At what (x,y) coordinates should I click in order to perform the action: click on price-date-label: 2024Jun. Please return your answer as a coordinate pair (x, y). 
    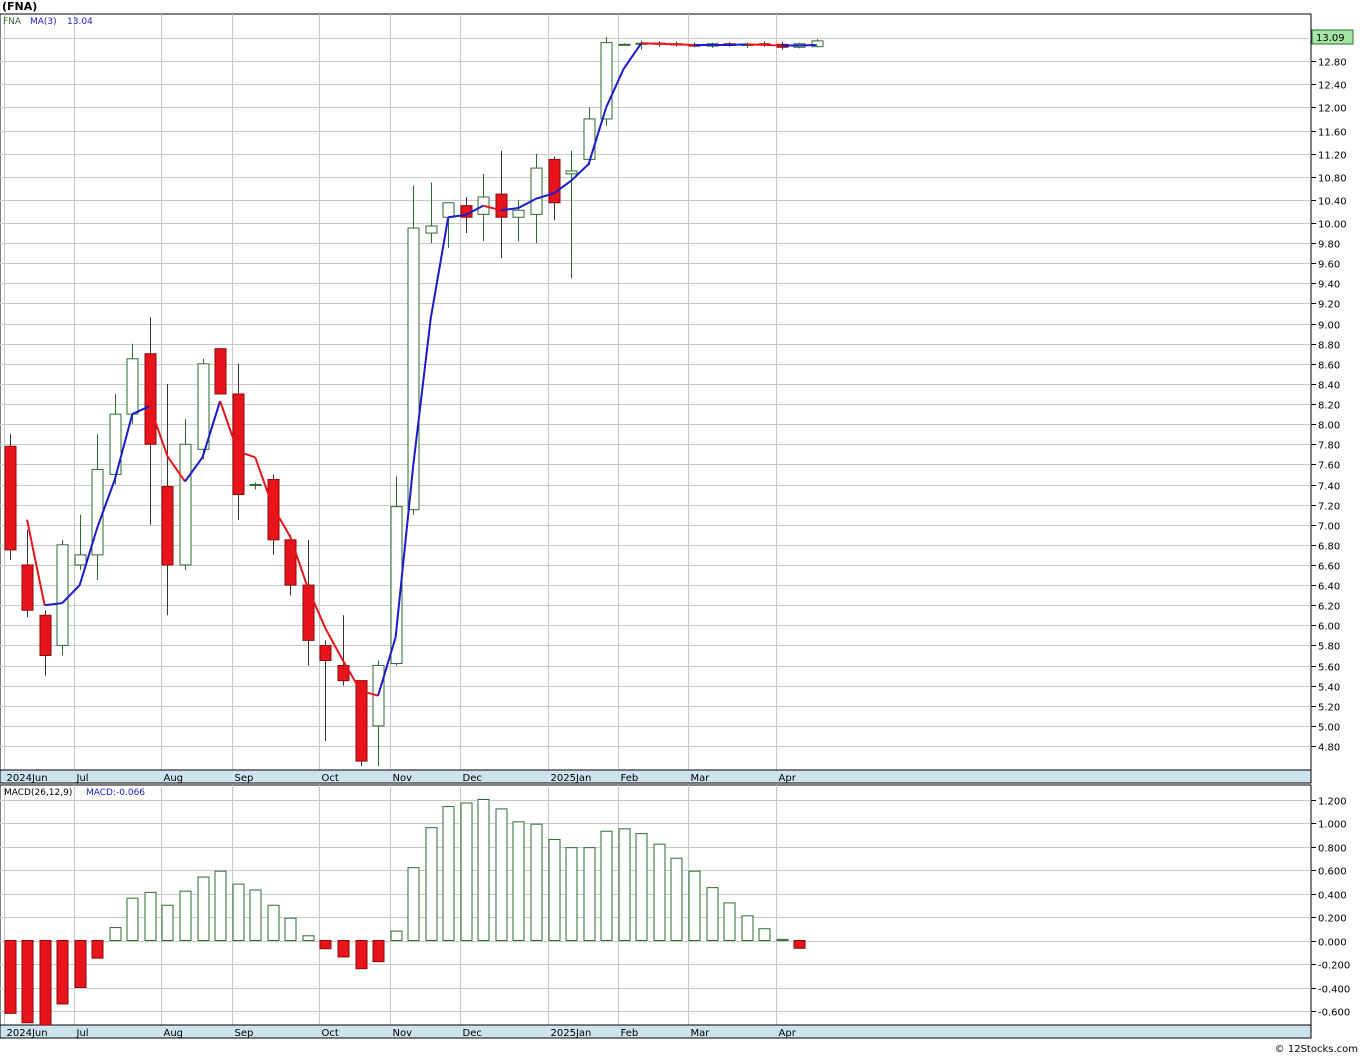
    Looking at the image, I should click on (27, 778).